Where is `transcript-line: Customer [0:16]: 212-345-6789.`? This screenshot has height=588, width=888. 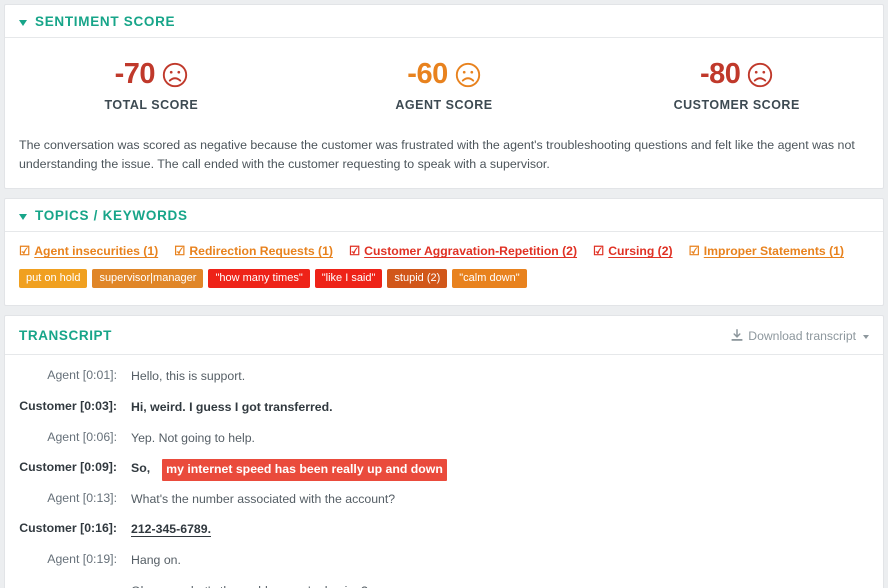
transcript-line: Customer [0:16]: 212-345-6789. is located at coordinates (444, 529).